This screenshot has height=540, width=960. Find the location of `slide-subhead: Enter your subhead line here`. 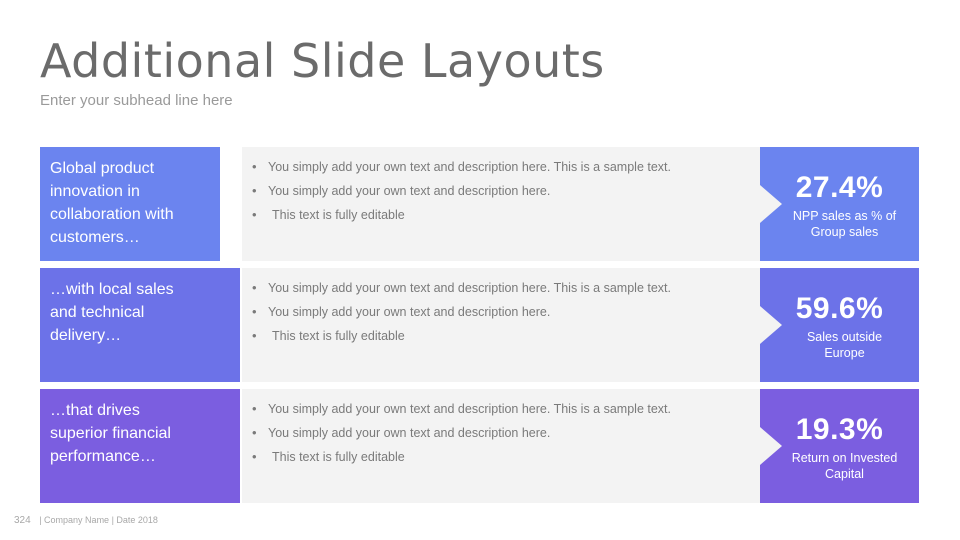

slide-subhead: Enter your subhead line here is located at coordinates (136, 100).